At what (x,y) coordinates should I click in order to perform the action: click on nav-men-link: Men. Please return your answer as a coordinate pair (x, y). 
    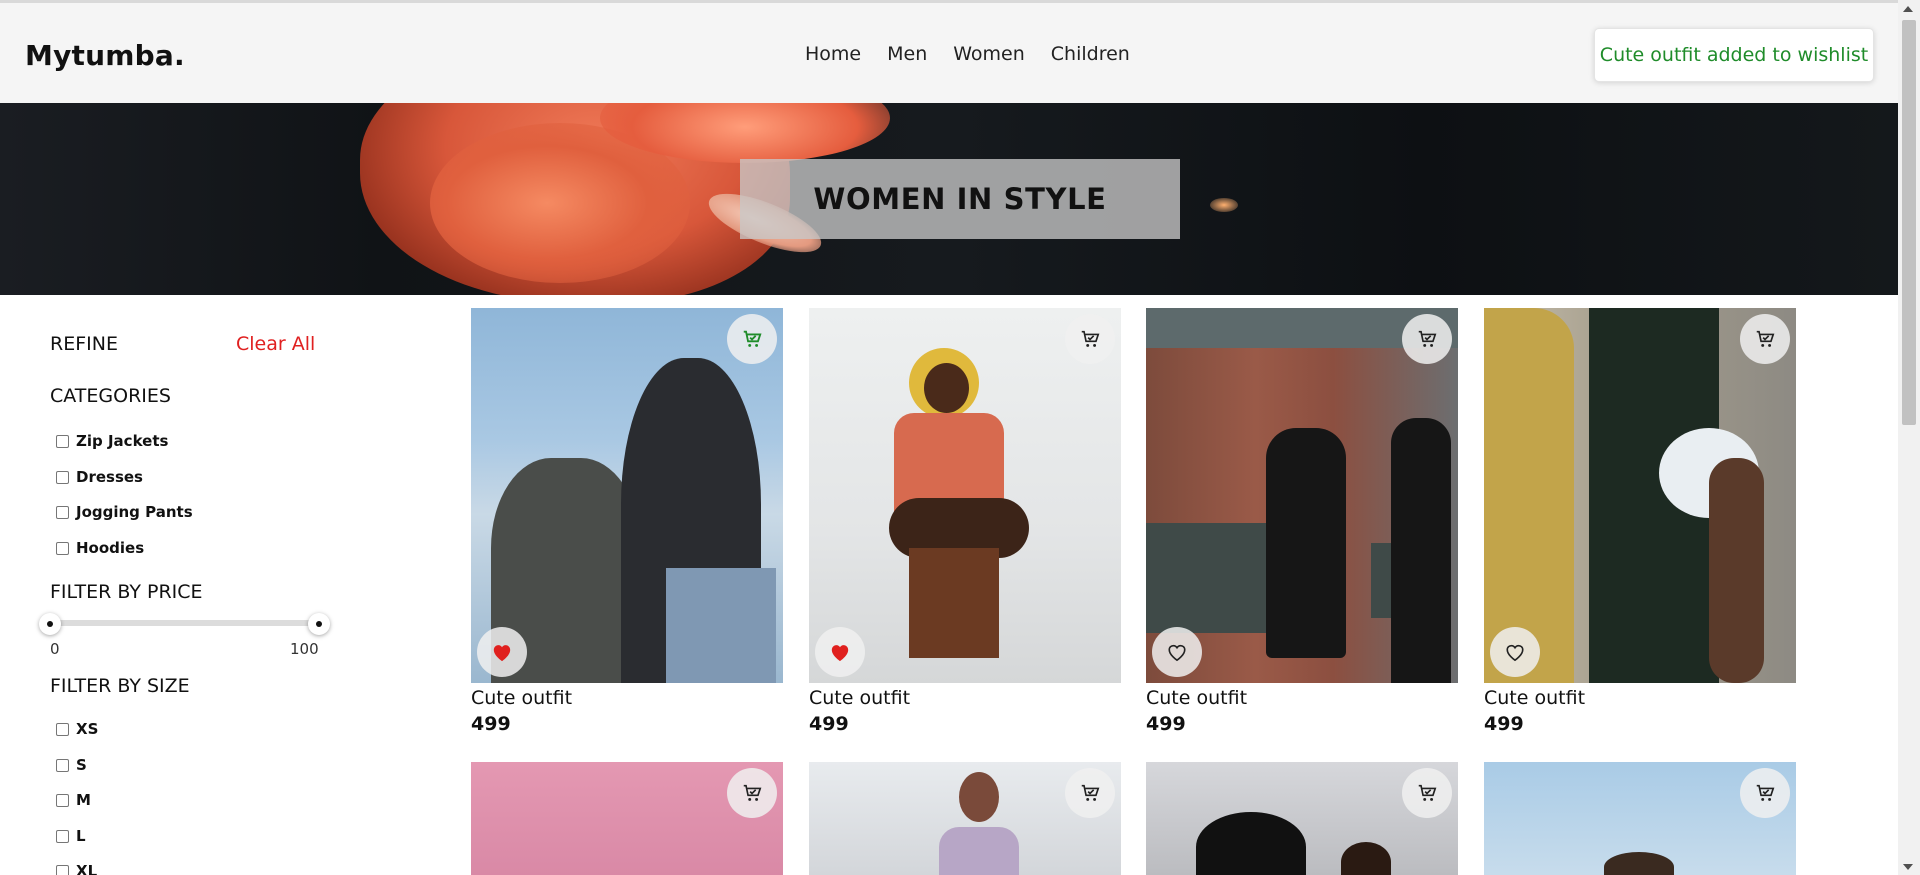
    Looking at the image, I should click on (907, 54).